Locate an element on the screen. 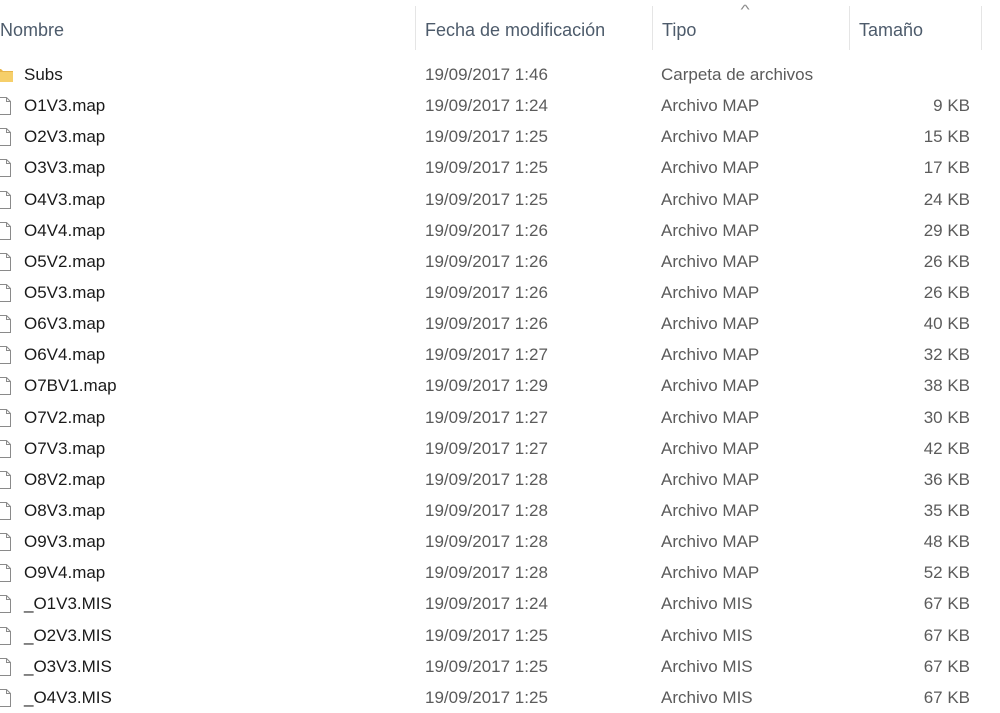 This screenshot has height=713, width=1000. file-size: 52 KB is located at coordinates (946, 573).